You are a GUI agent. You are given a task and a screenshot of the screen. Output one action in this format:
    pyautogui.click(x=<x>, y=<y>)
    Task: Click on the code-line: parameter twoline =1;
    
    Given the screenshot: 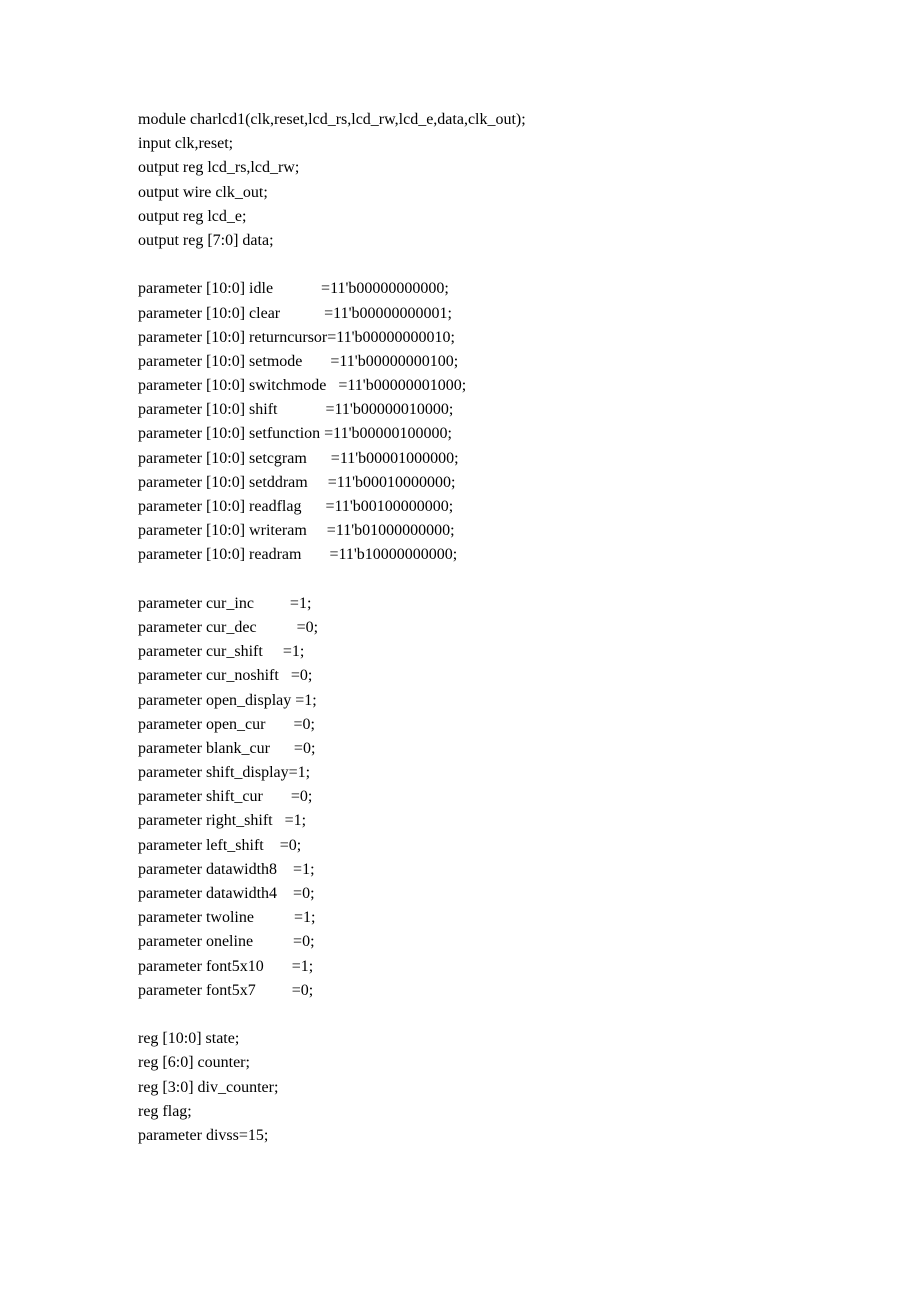 What is the action you would take?
    pyautogui.click(x=227, y=918)
    